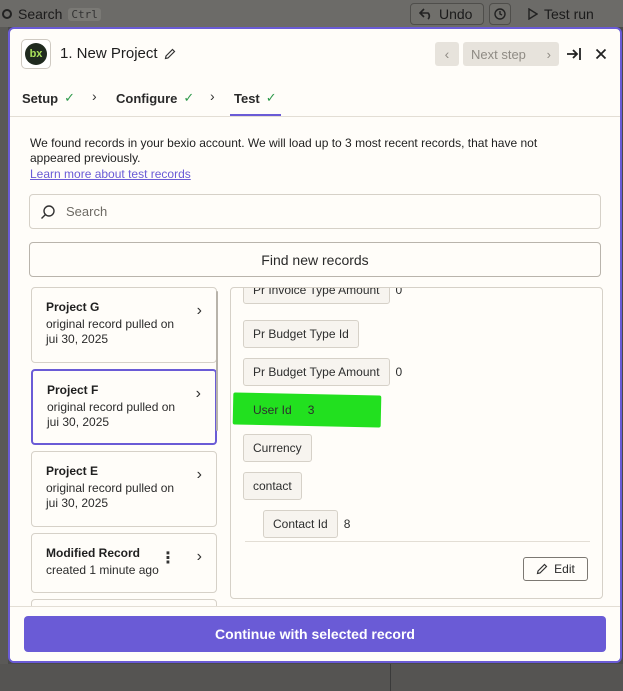 This screenshot has height=691, width=623. Describe the element at coordinates (124, 563) in the screenshot. I see `record-item-modified: Modified Record created 1 minute ago ⋮ ›` at that location.